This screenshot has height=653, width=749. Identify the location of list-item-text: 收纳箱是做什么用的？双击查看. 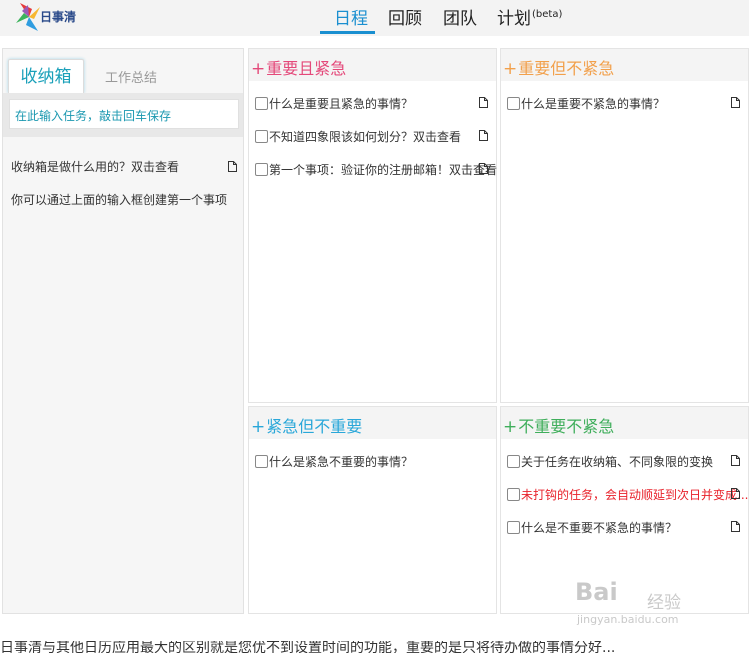
(95, 167).